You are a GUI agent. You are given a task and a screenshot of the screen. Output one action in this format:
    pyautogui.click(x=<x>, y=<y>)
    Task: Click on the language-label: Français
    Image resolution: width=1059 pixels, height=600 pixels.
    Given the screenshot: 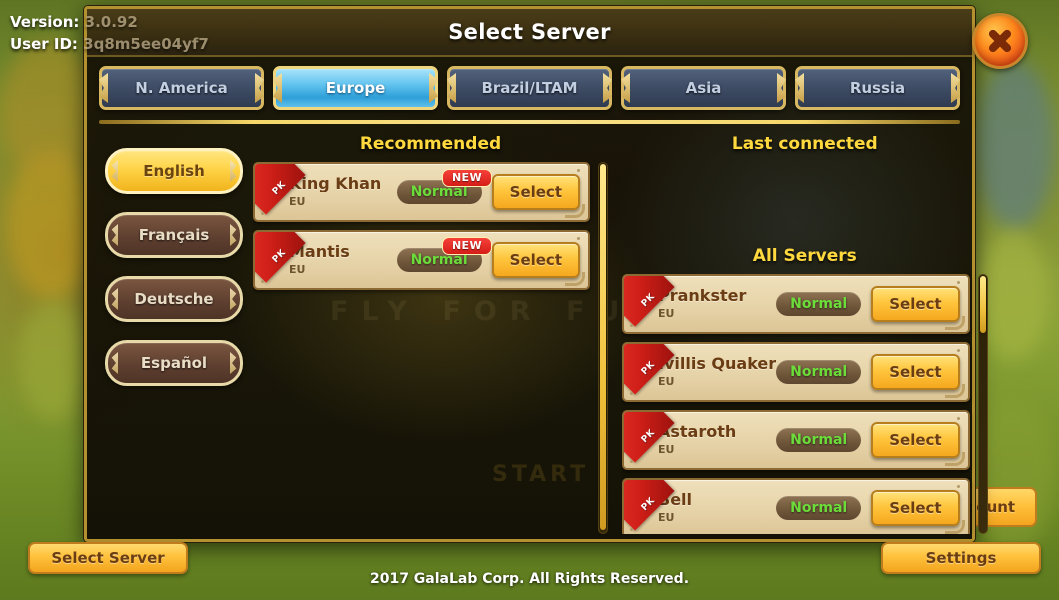 What is the action you would take?
    pyautogui.click(x=174, y=235)
    